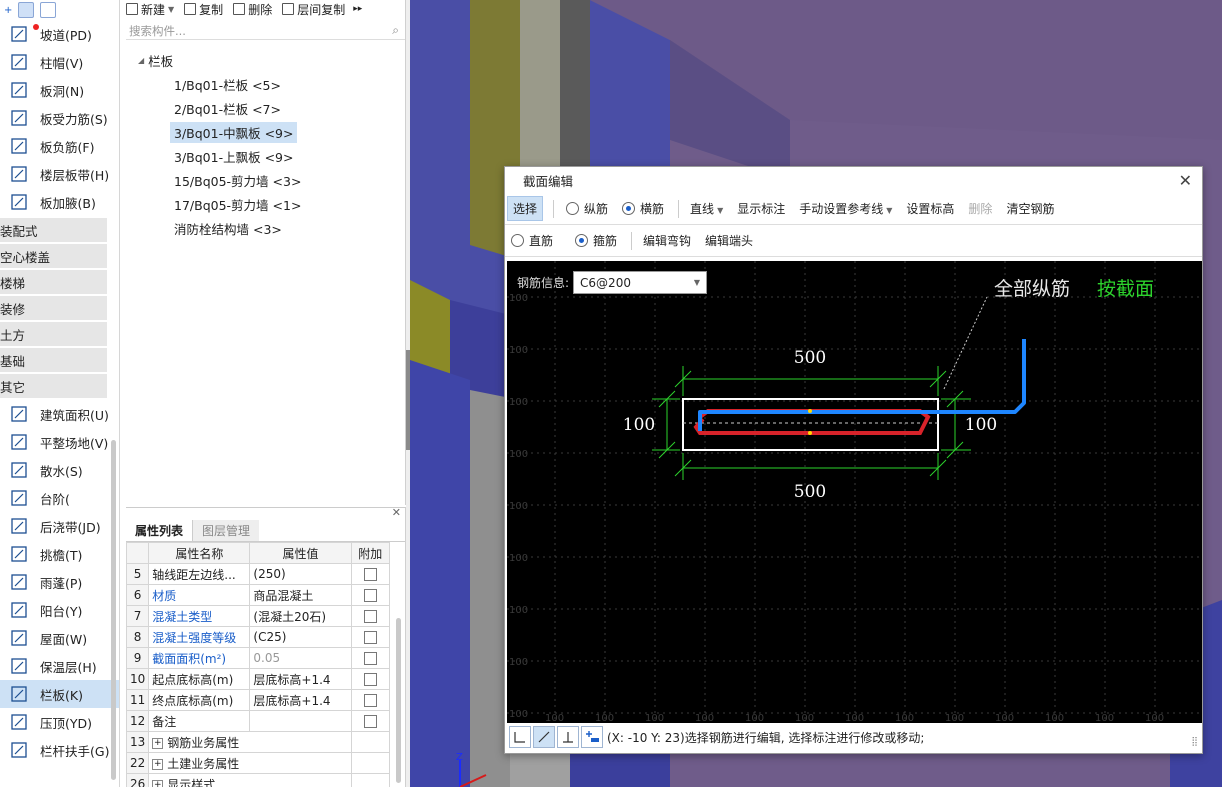  Describe the element at coordinates (265, 204) in the screenshot. I see `tree-node: 17/Bq05-剪力墙 <1>` at that location.